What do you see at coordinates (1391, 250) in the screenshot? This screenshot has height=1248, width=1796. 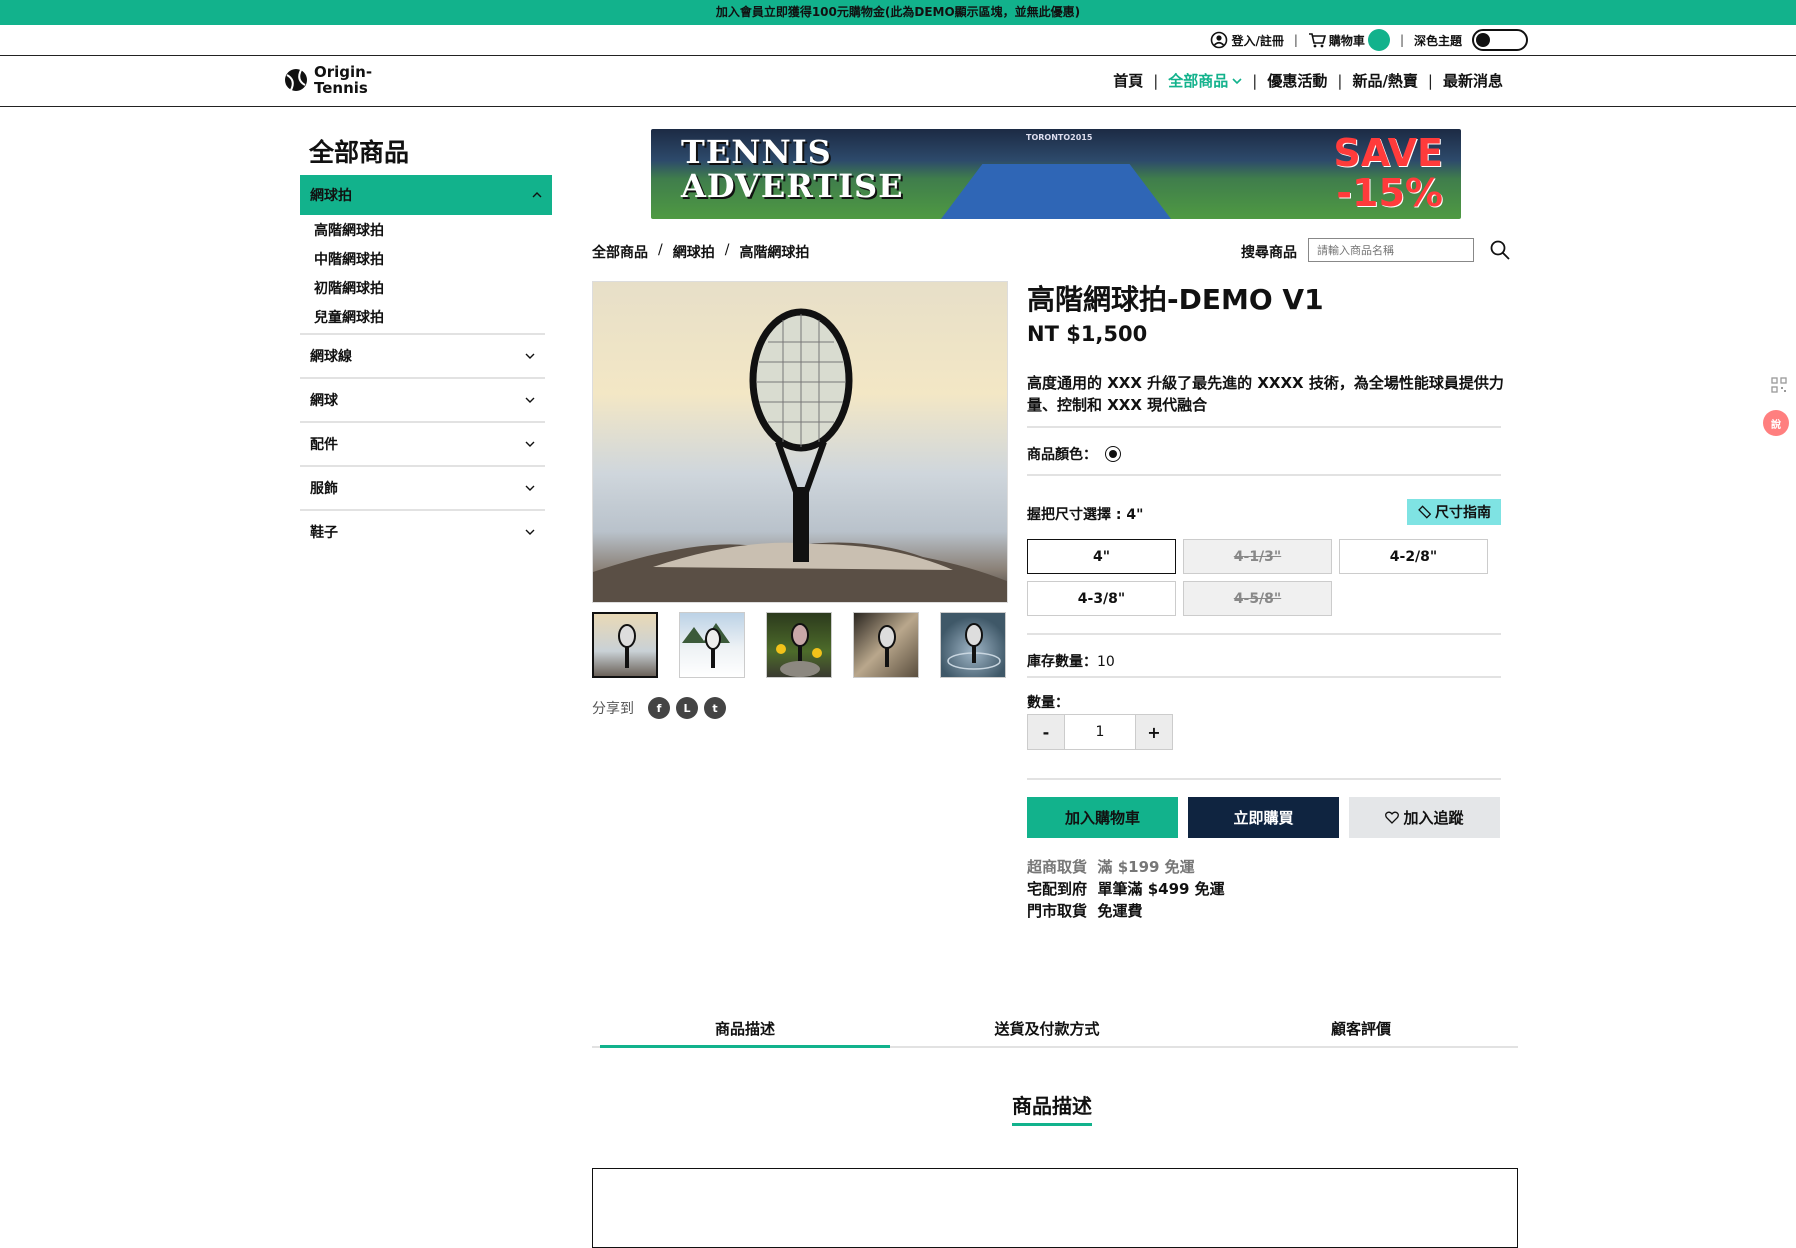 I see `search-input` at bounding box center [1391, 250].